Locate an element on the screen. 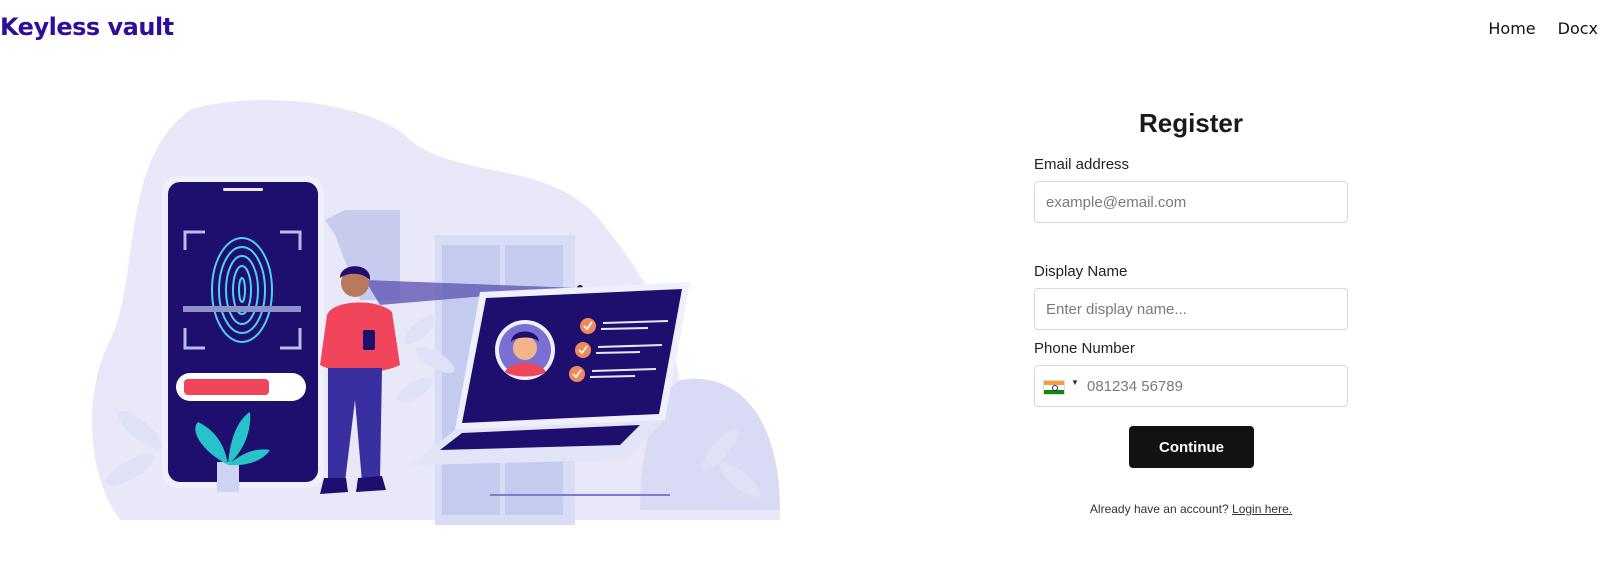  register-title: Register is located at coordinates (1191, 123).